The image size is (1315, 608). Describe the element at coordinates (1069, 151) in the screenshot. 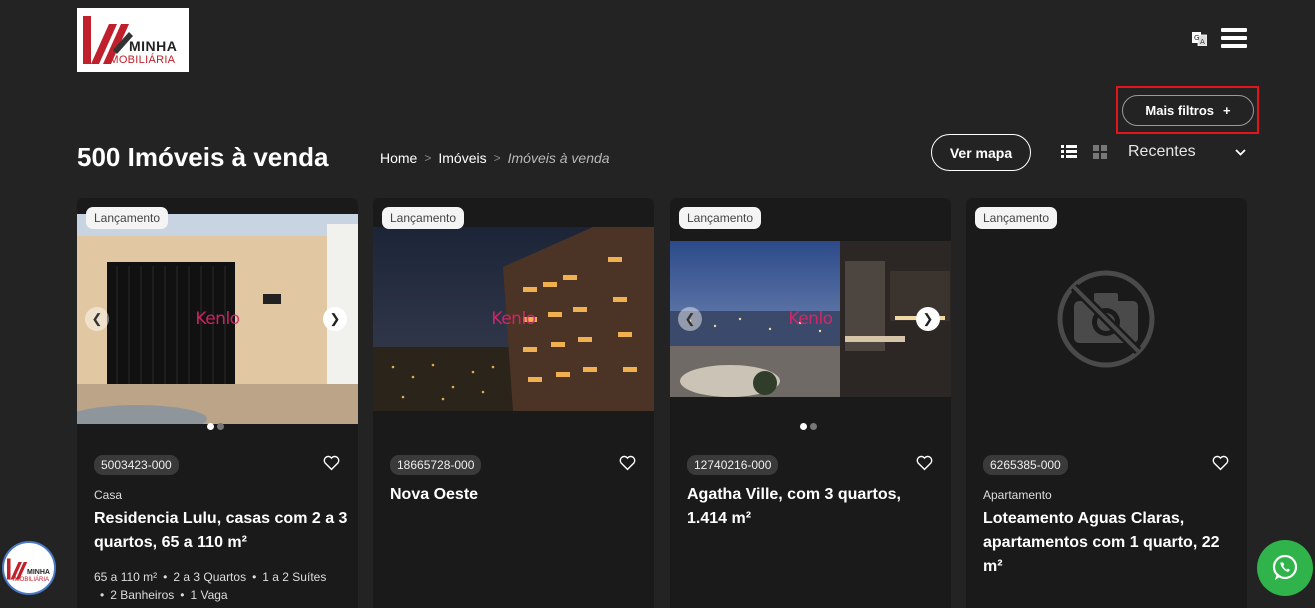

I see `list-view-icon` at that location.